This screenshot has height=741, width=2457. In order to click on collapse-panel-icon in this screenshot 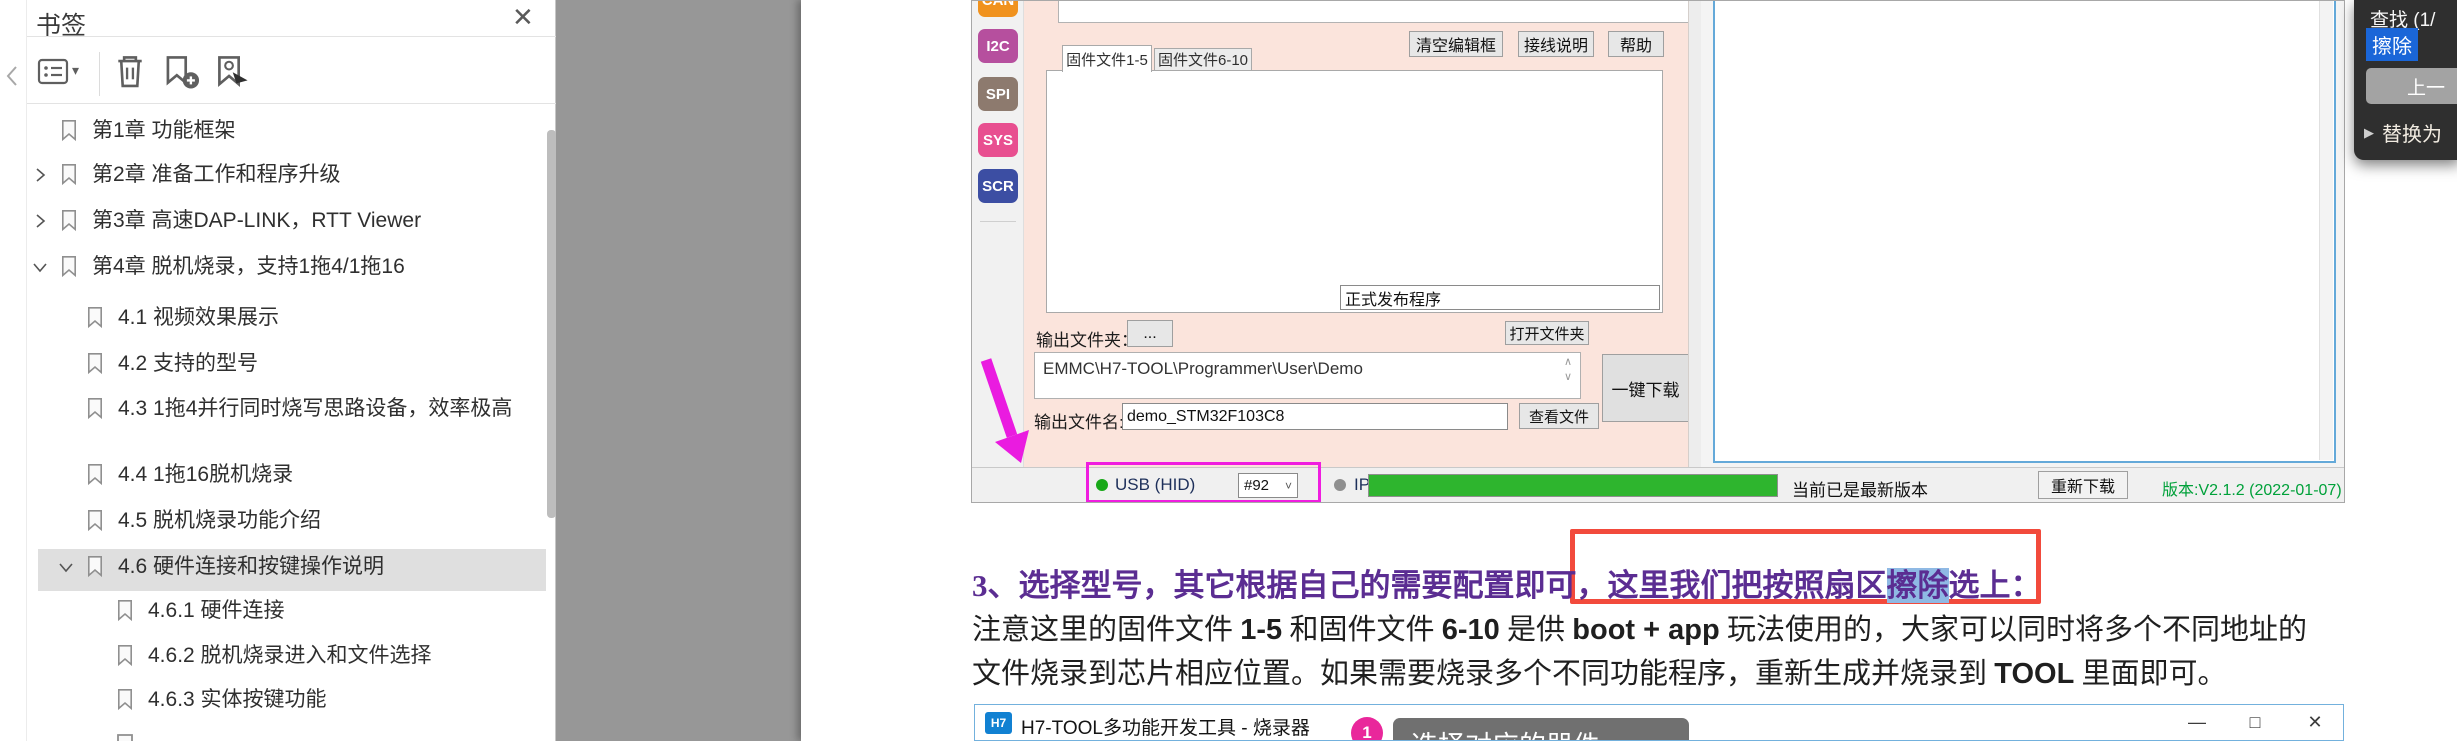, I will do `click(12, 76)`.